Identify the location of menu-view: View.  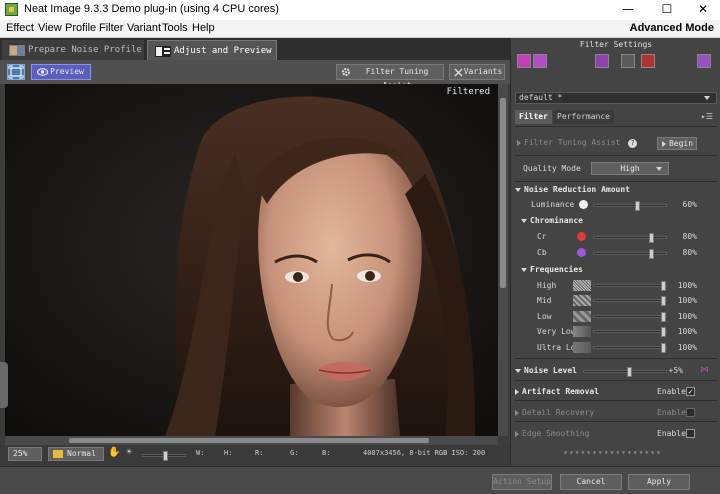
(50, 28).